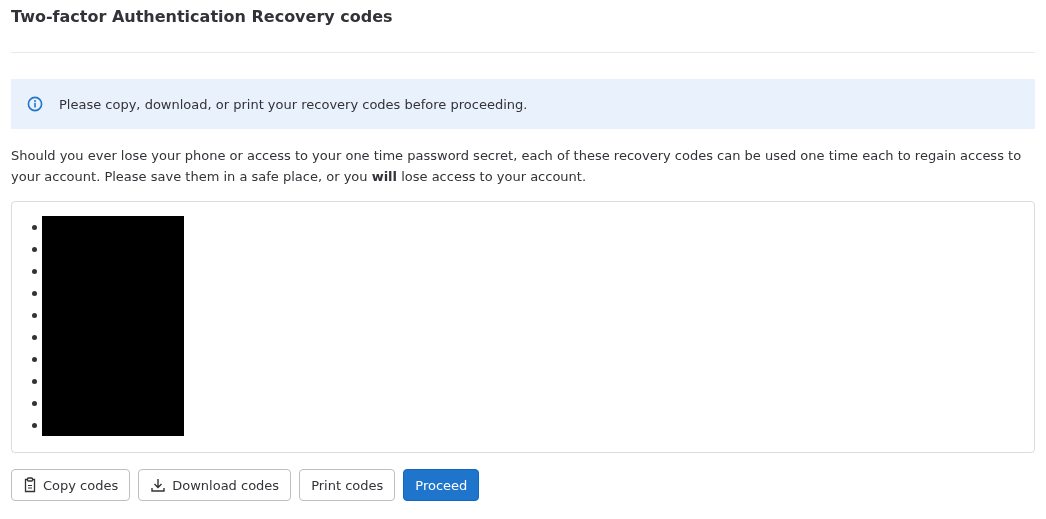 The width and height of the screenshot is (1046, 519). What do you see at coordinates (158, 485) in the screenshot?
I see `download-icon` at bounding box center [158, 485].